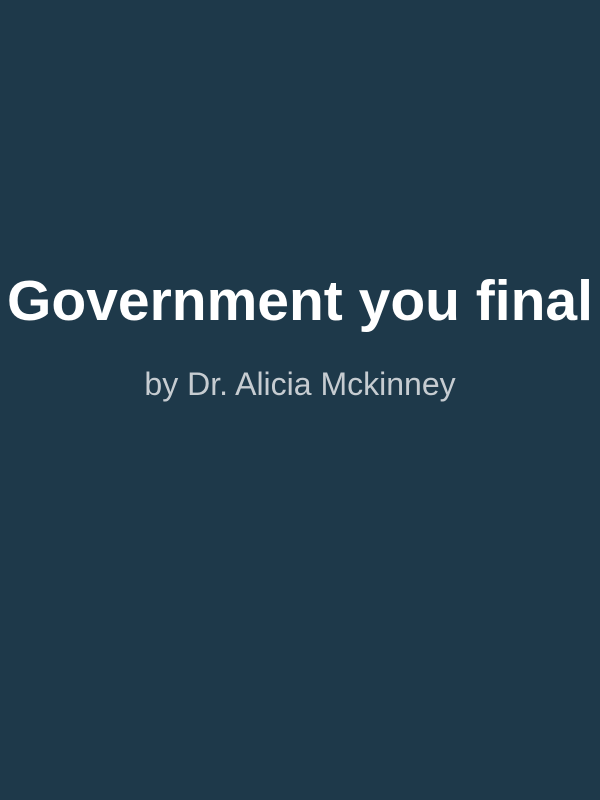  What do you see at coordinates (300, 301) in the screenshot?
I see `cover-title: Government you final` at bounding box center [300, 301].